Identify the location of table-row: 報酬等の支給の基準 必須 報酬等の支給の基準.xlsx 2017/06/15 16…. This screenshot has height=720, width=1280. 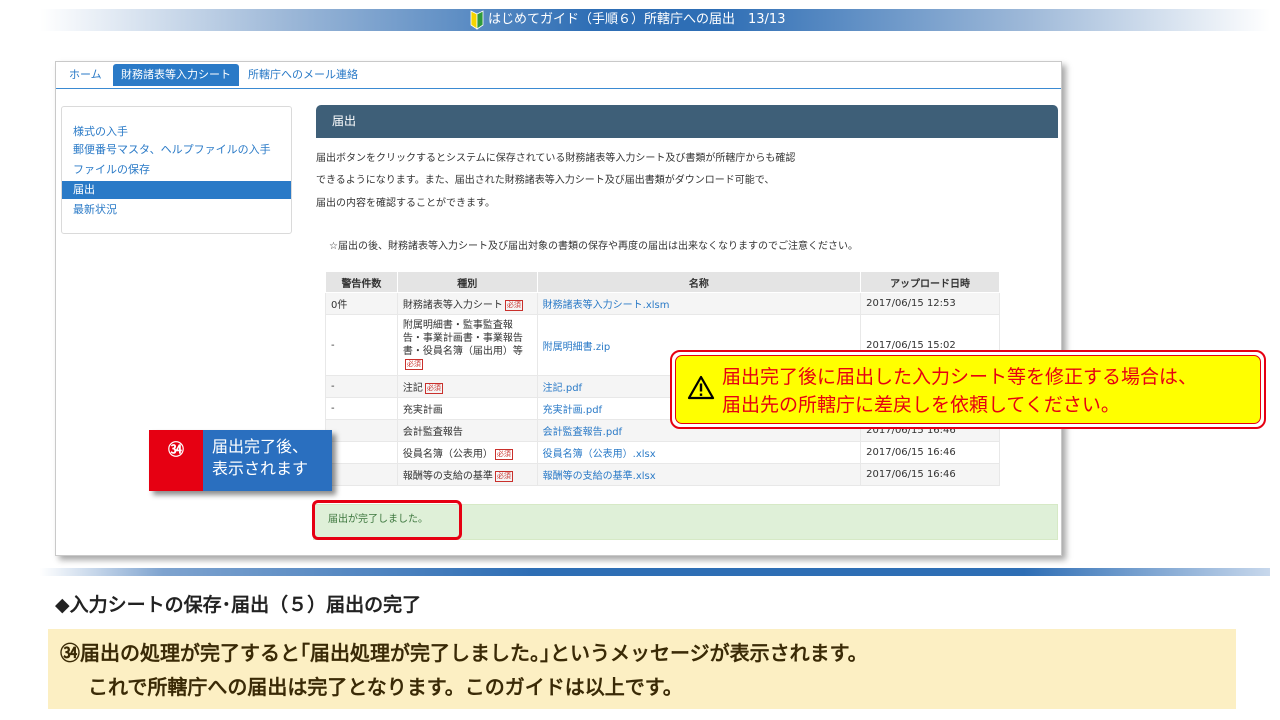
(662, 474).